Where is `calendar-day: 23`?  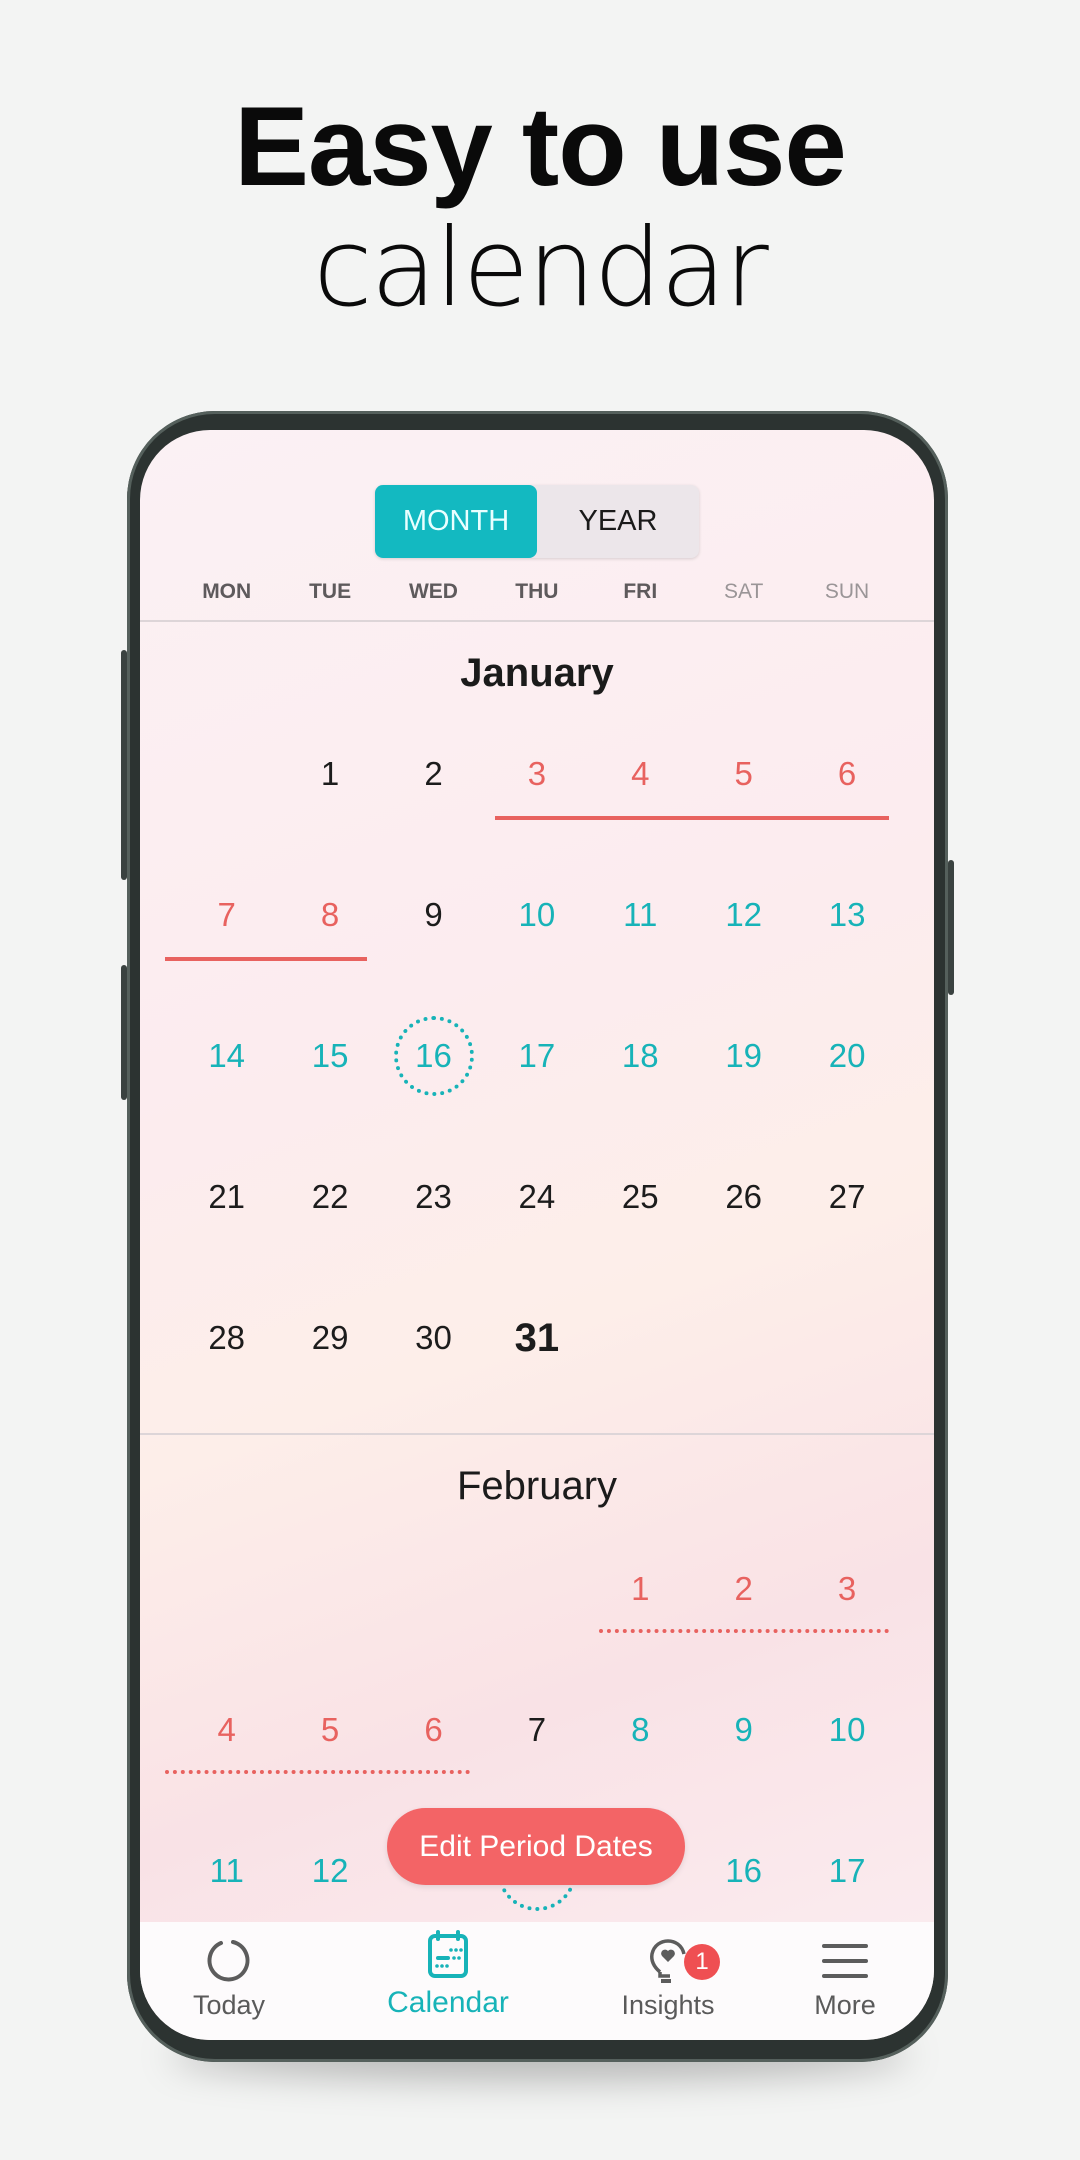
calendar-day: 23 is located at coordinates (433, 1197).